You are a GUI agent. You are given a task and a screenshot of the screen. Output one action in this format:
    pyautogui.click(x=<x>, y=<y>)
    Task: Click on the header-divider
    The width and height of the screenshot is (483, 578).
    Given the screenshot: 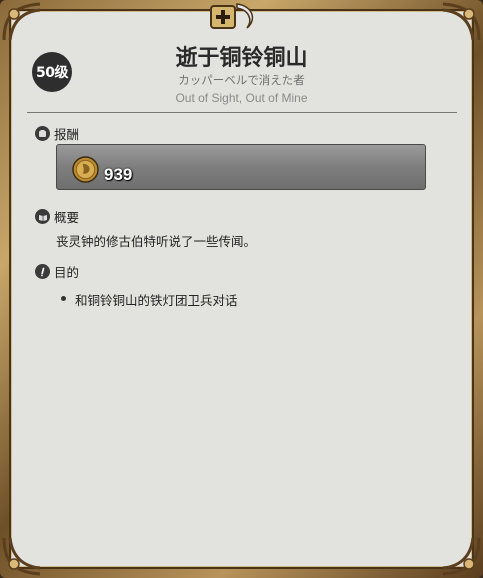 What is the action you would take?
    pyautogui.click(x=242, y=112)
    